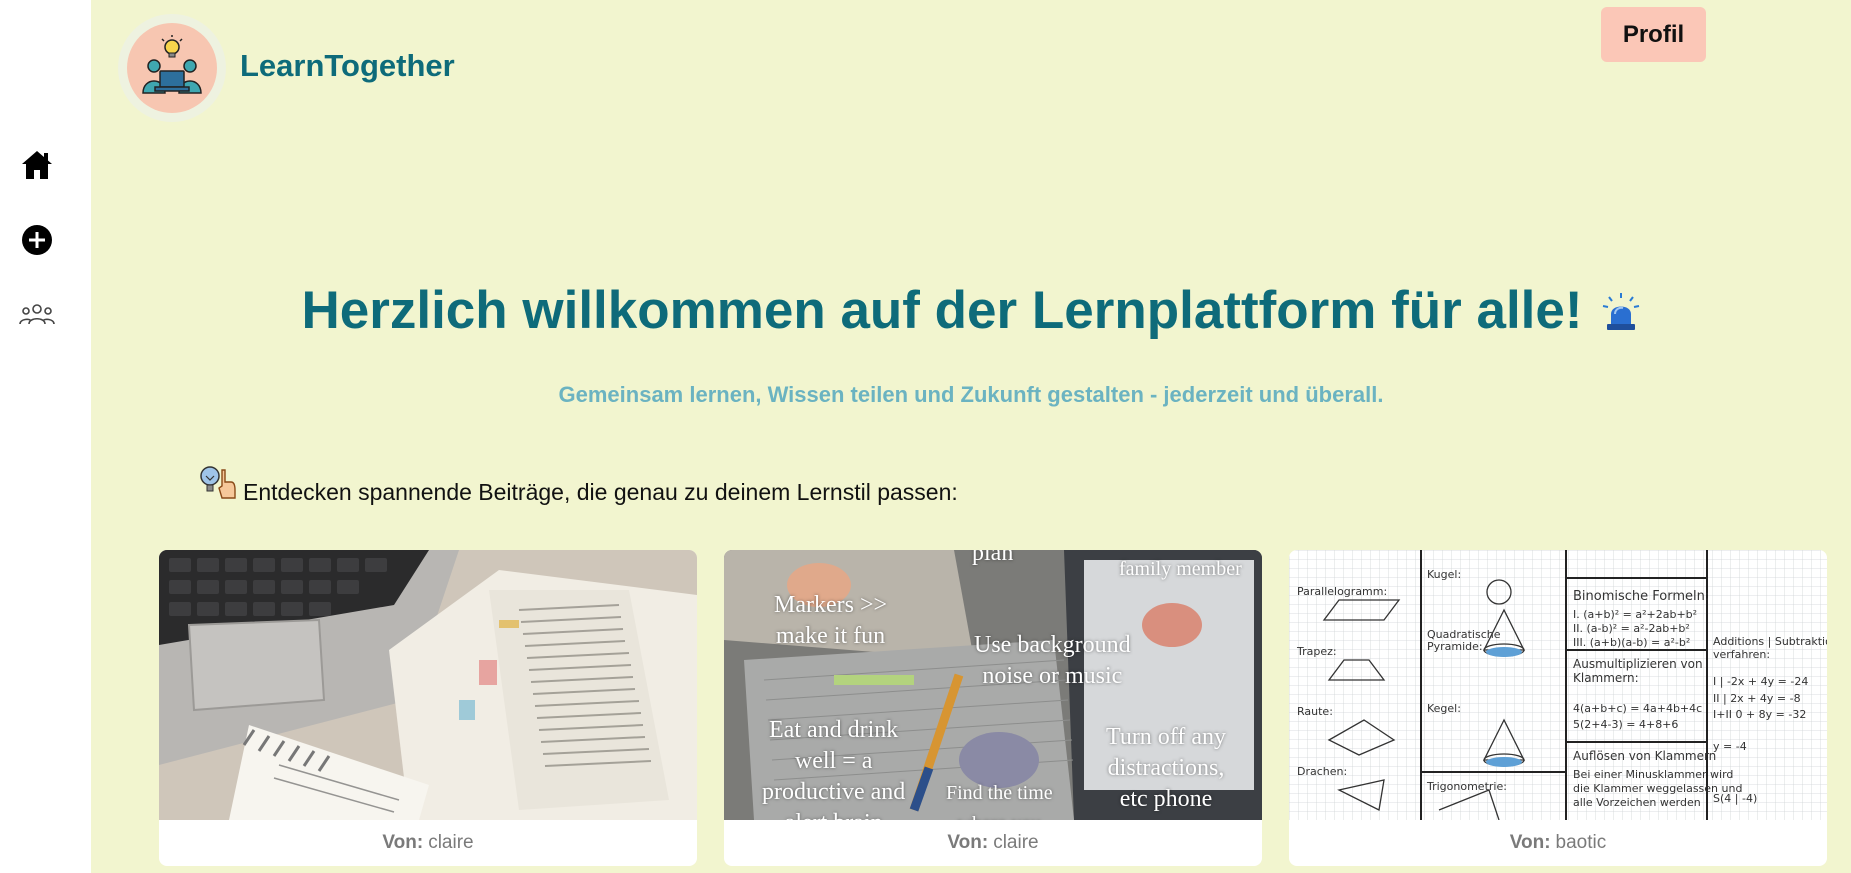 This screenshot has width=1851, height=873. What do you see at coordinates (1631, 642) in the screenshot?
I see `svg-text: III. (a+b)(a-b) = a²-b²` at bounding box center [1631, 642].